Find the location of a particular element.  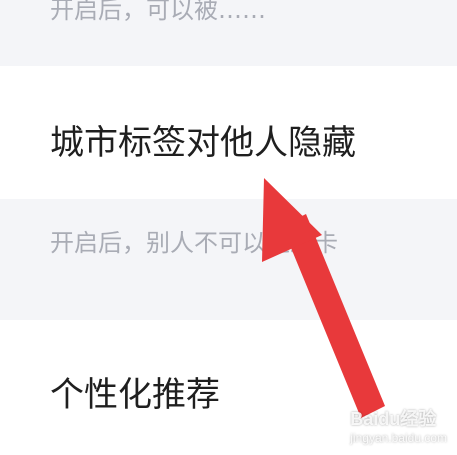

baidu-watermark-url: jingyan.baidu.com is located at coordinates (398, 438).